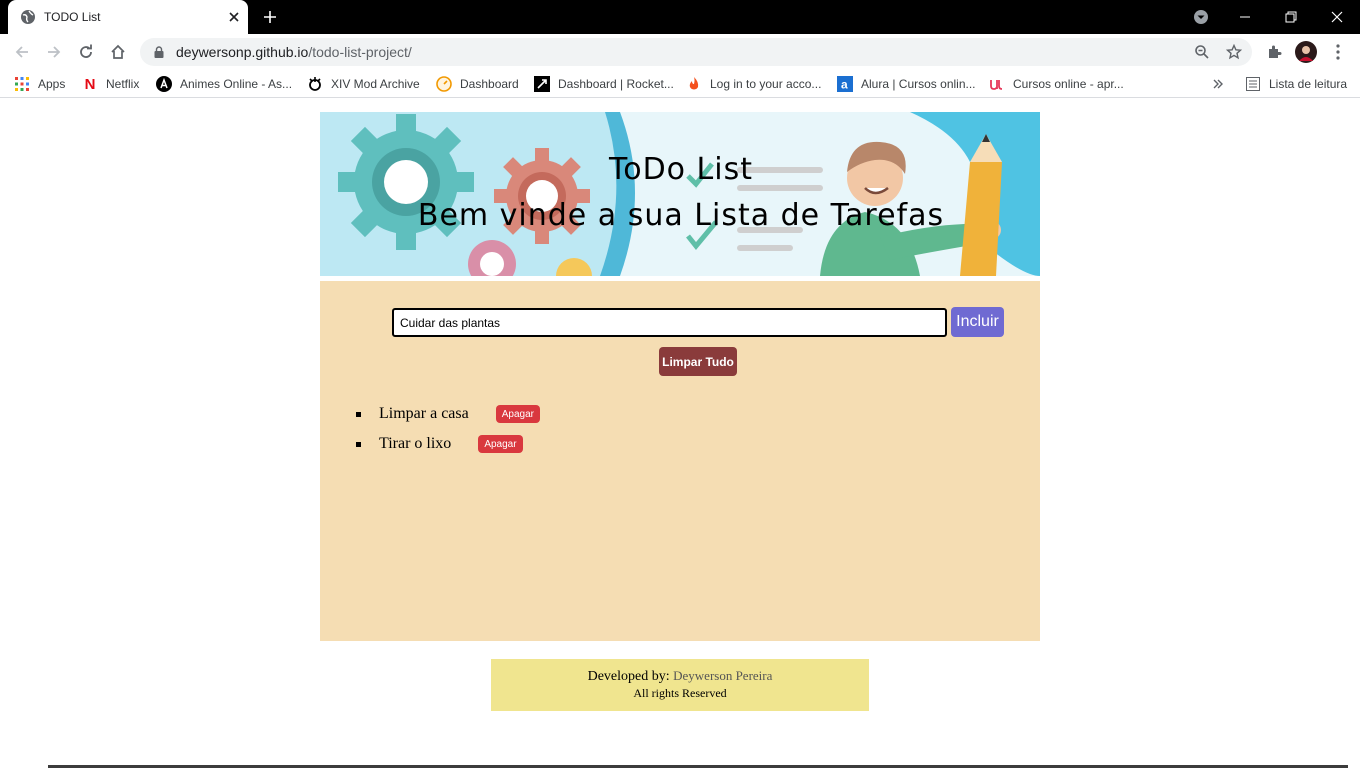 This screenshot has width=1360, height=768. Describe the element at coordinates (696, 52) in the screenshot. I see `address-bar: deywersonp.github.io /todo-list-project/` at that location.